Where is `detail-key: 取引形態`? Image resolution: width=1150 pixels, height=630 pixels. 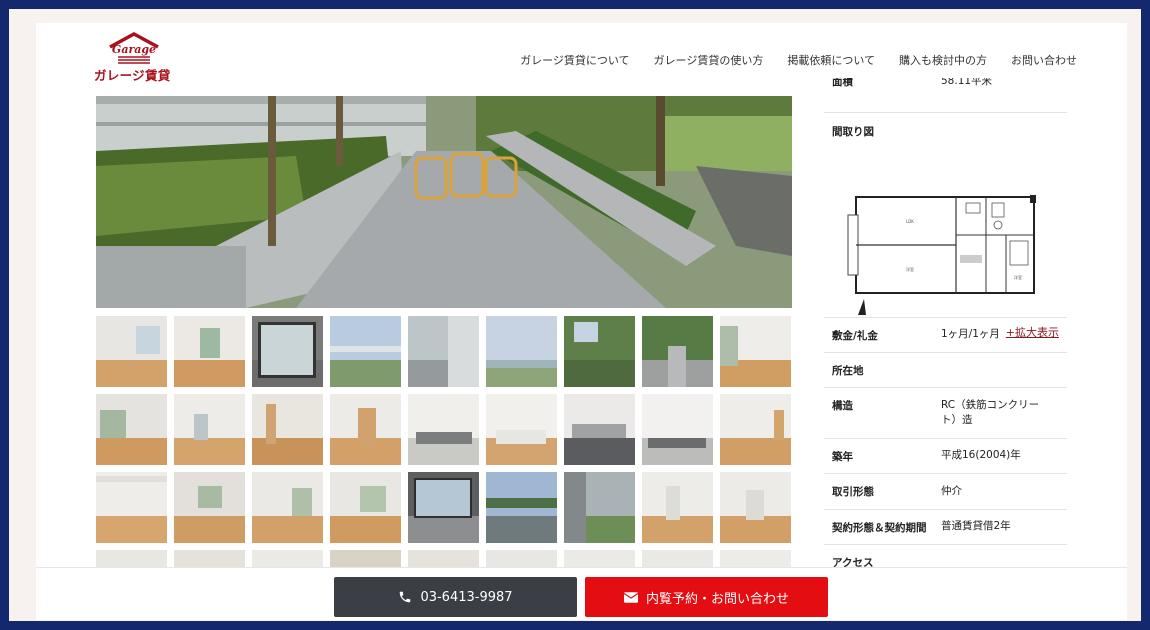 detail-key: 取引形態 is located at coordinates (853, 492).